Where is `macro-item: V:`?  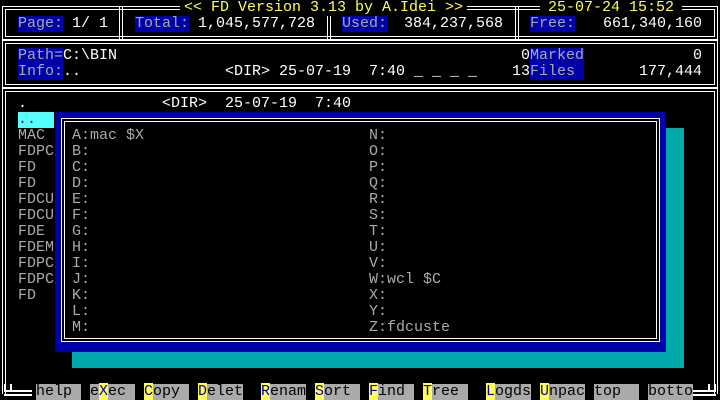 macro-item: V: is located at coordinates (378, 264).